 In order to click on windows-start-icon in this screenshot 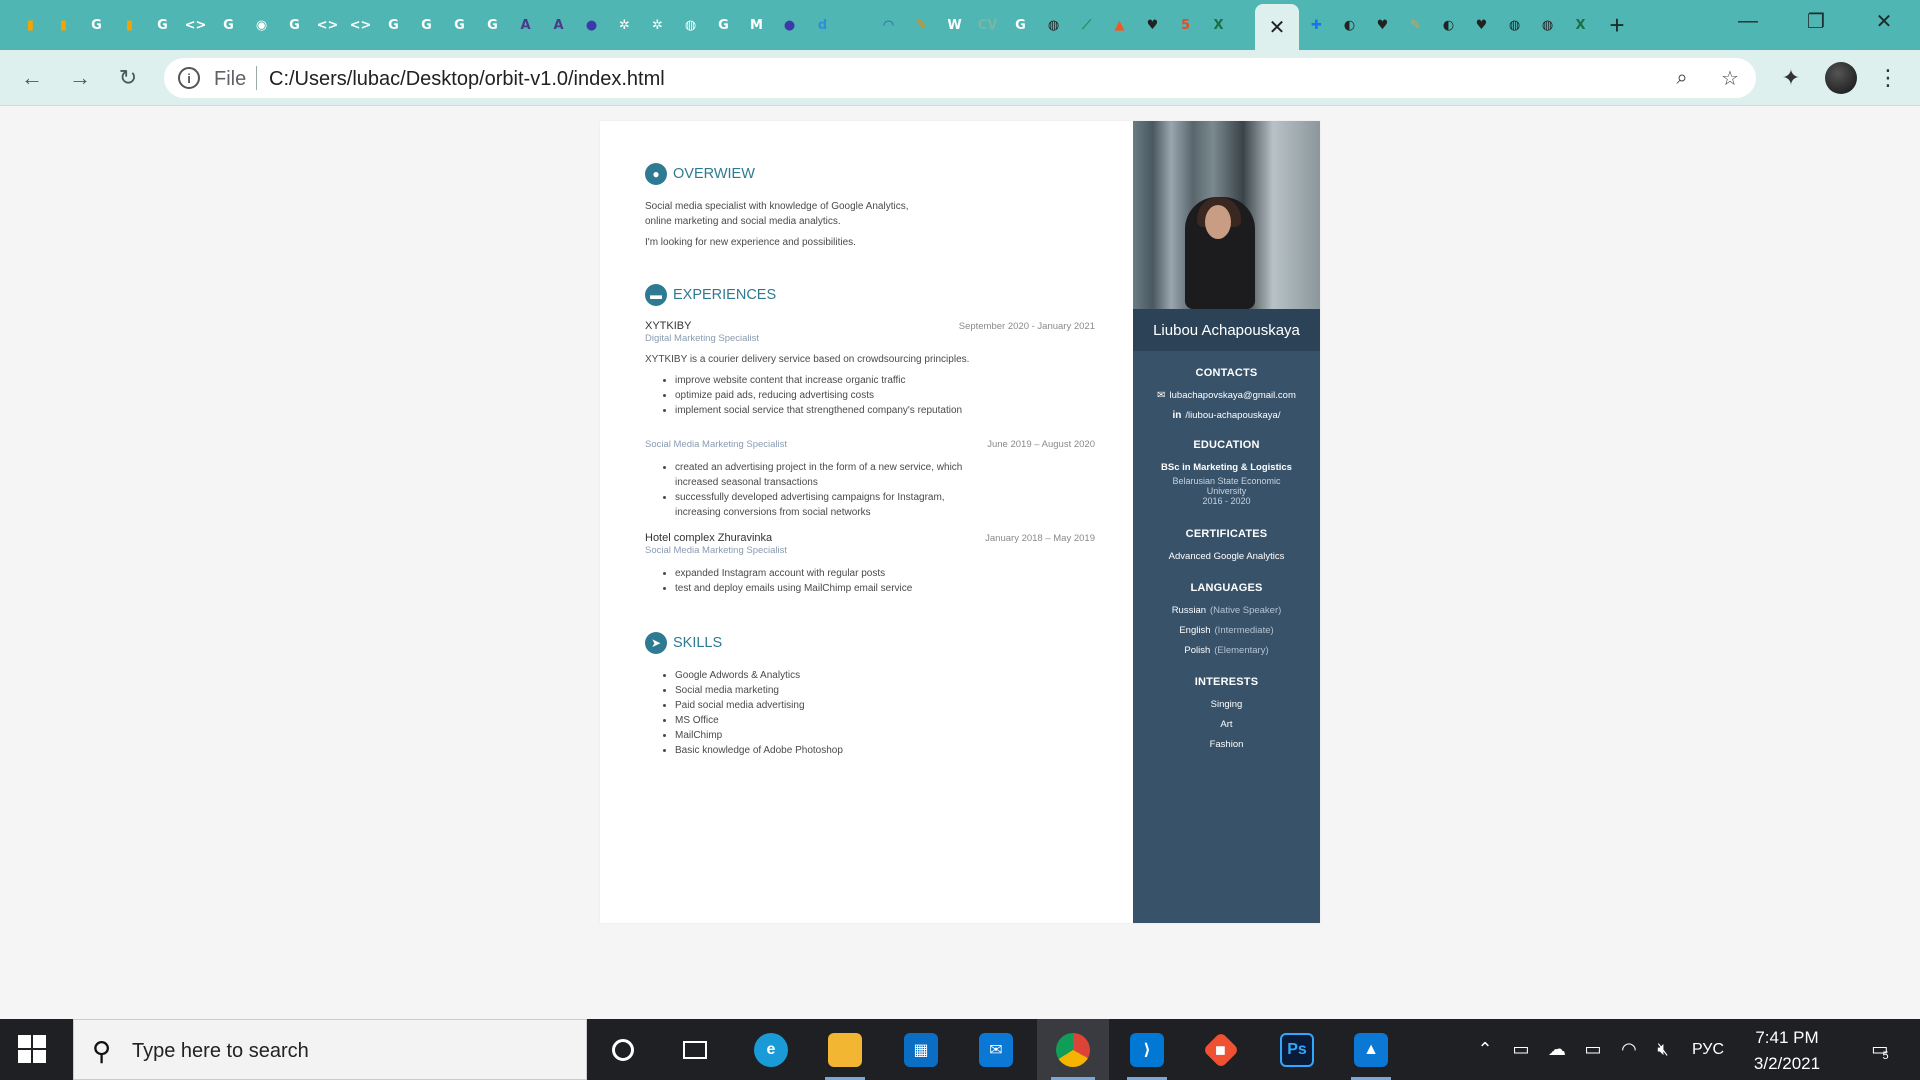, I will do `click(32, 1049)`.